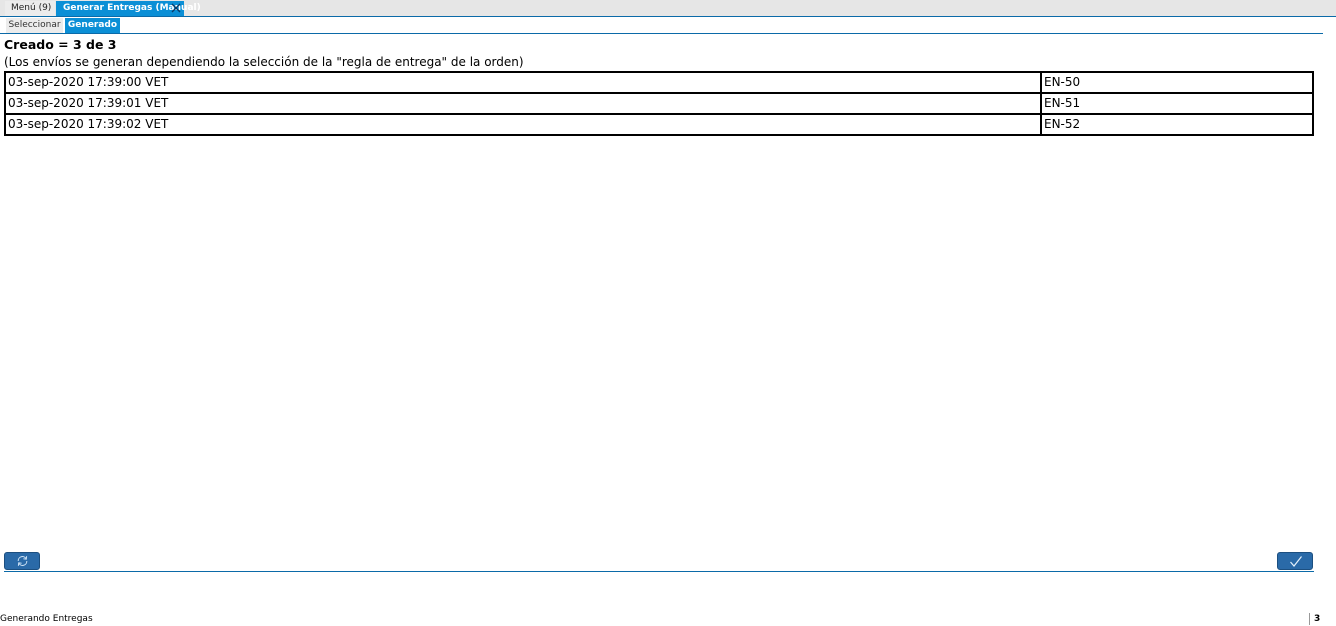  Describe the element at coordinates (668, 8) in the screenshot. I see `window-tab-bar: Menú (9) Generar Entregas (Manual)` at that location.